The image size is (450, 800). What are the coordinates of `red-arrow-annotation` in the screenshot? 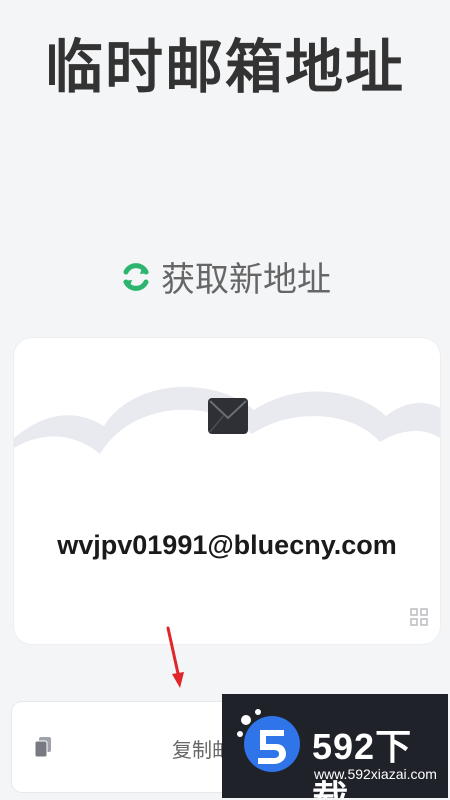 It's located at (175, 657).